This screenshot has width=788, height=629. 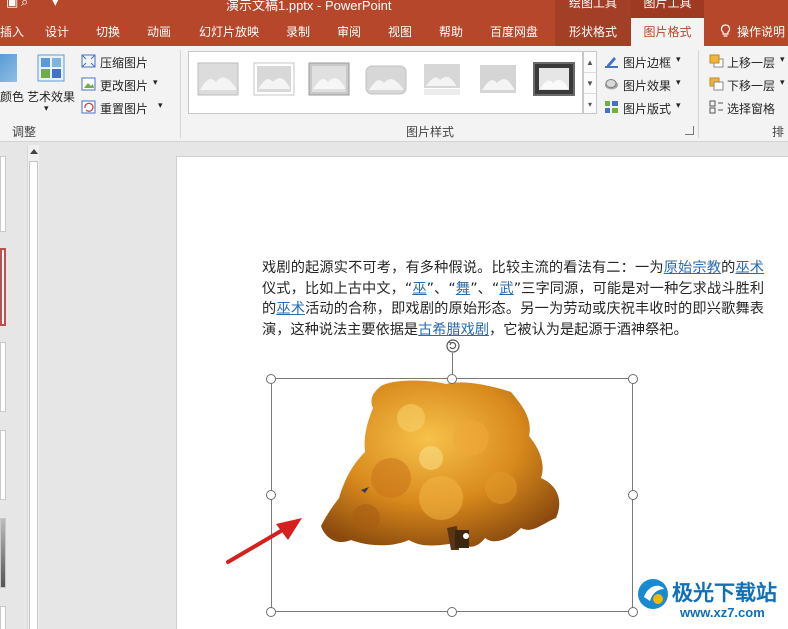 I want to click on color-icon, so click(x=8, y=68).